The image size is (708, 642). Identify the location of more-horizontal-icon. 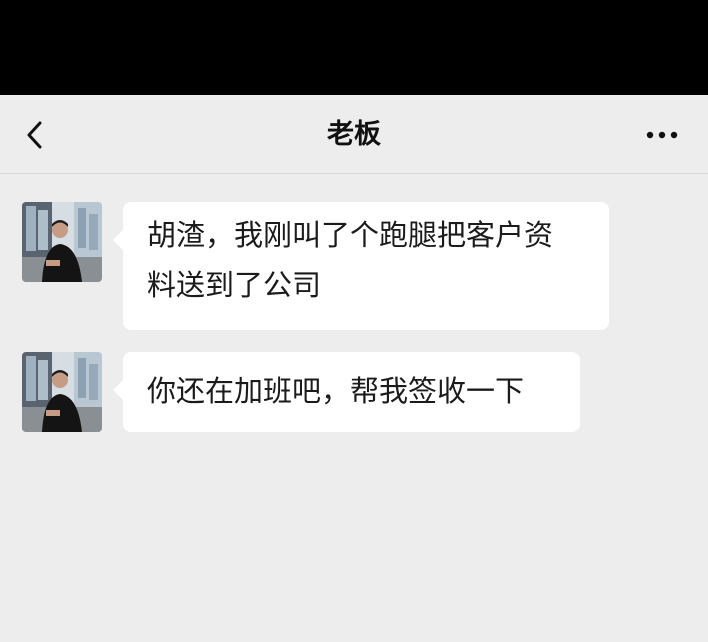
(662, 141).